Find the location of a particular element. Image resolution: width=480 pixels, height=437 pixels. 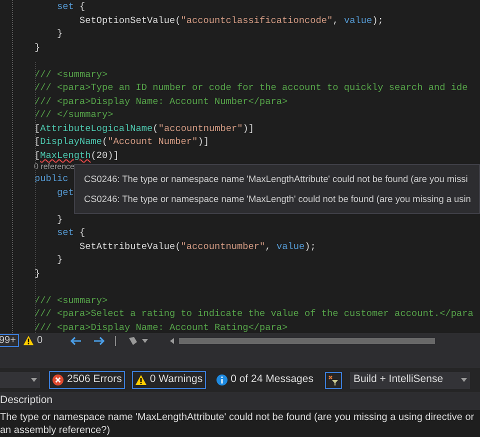

errors-filter-button: 2506 Errors is located at coordinates (87, 380).